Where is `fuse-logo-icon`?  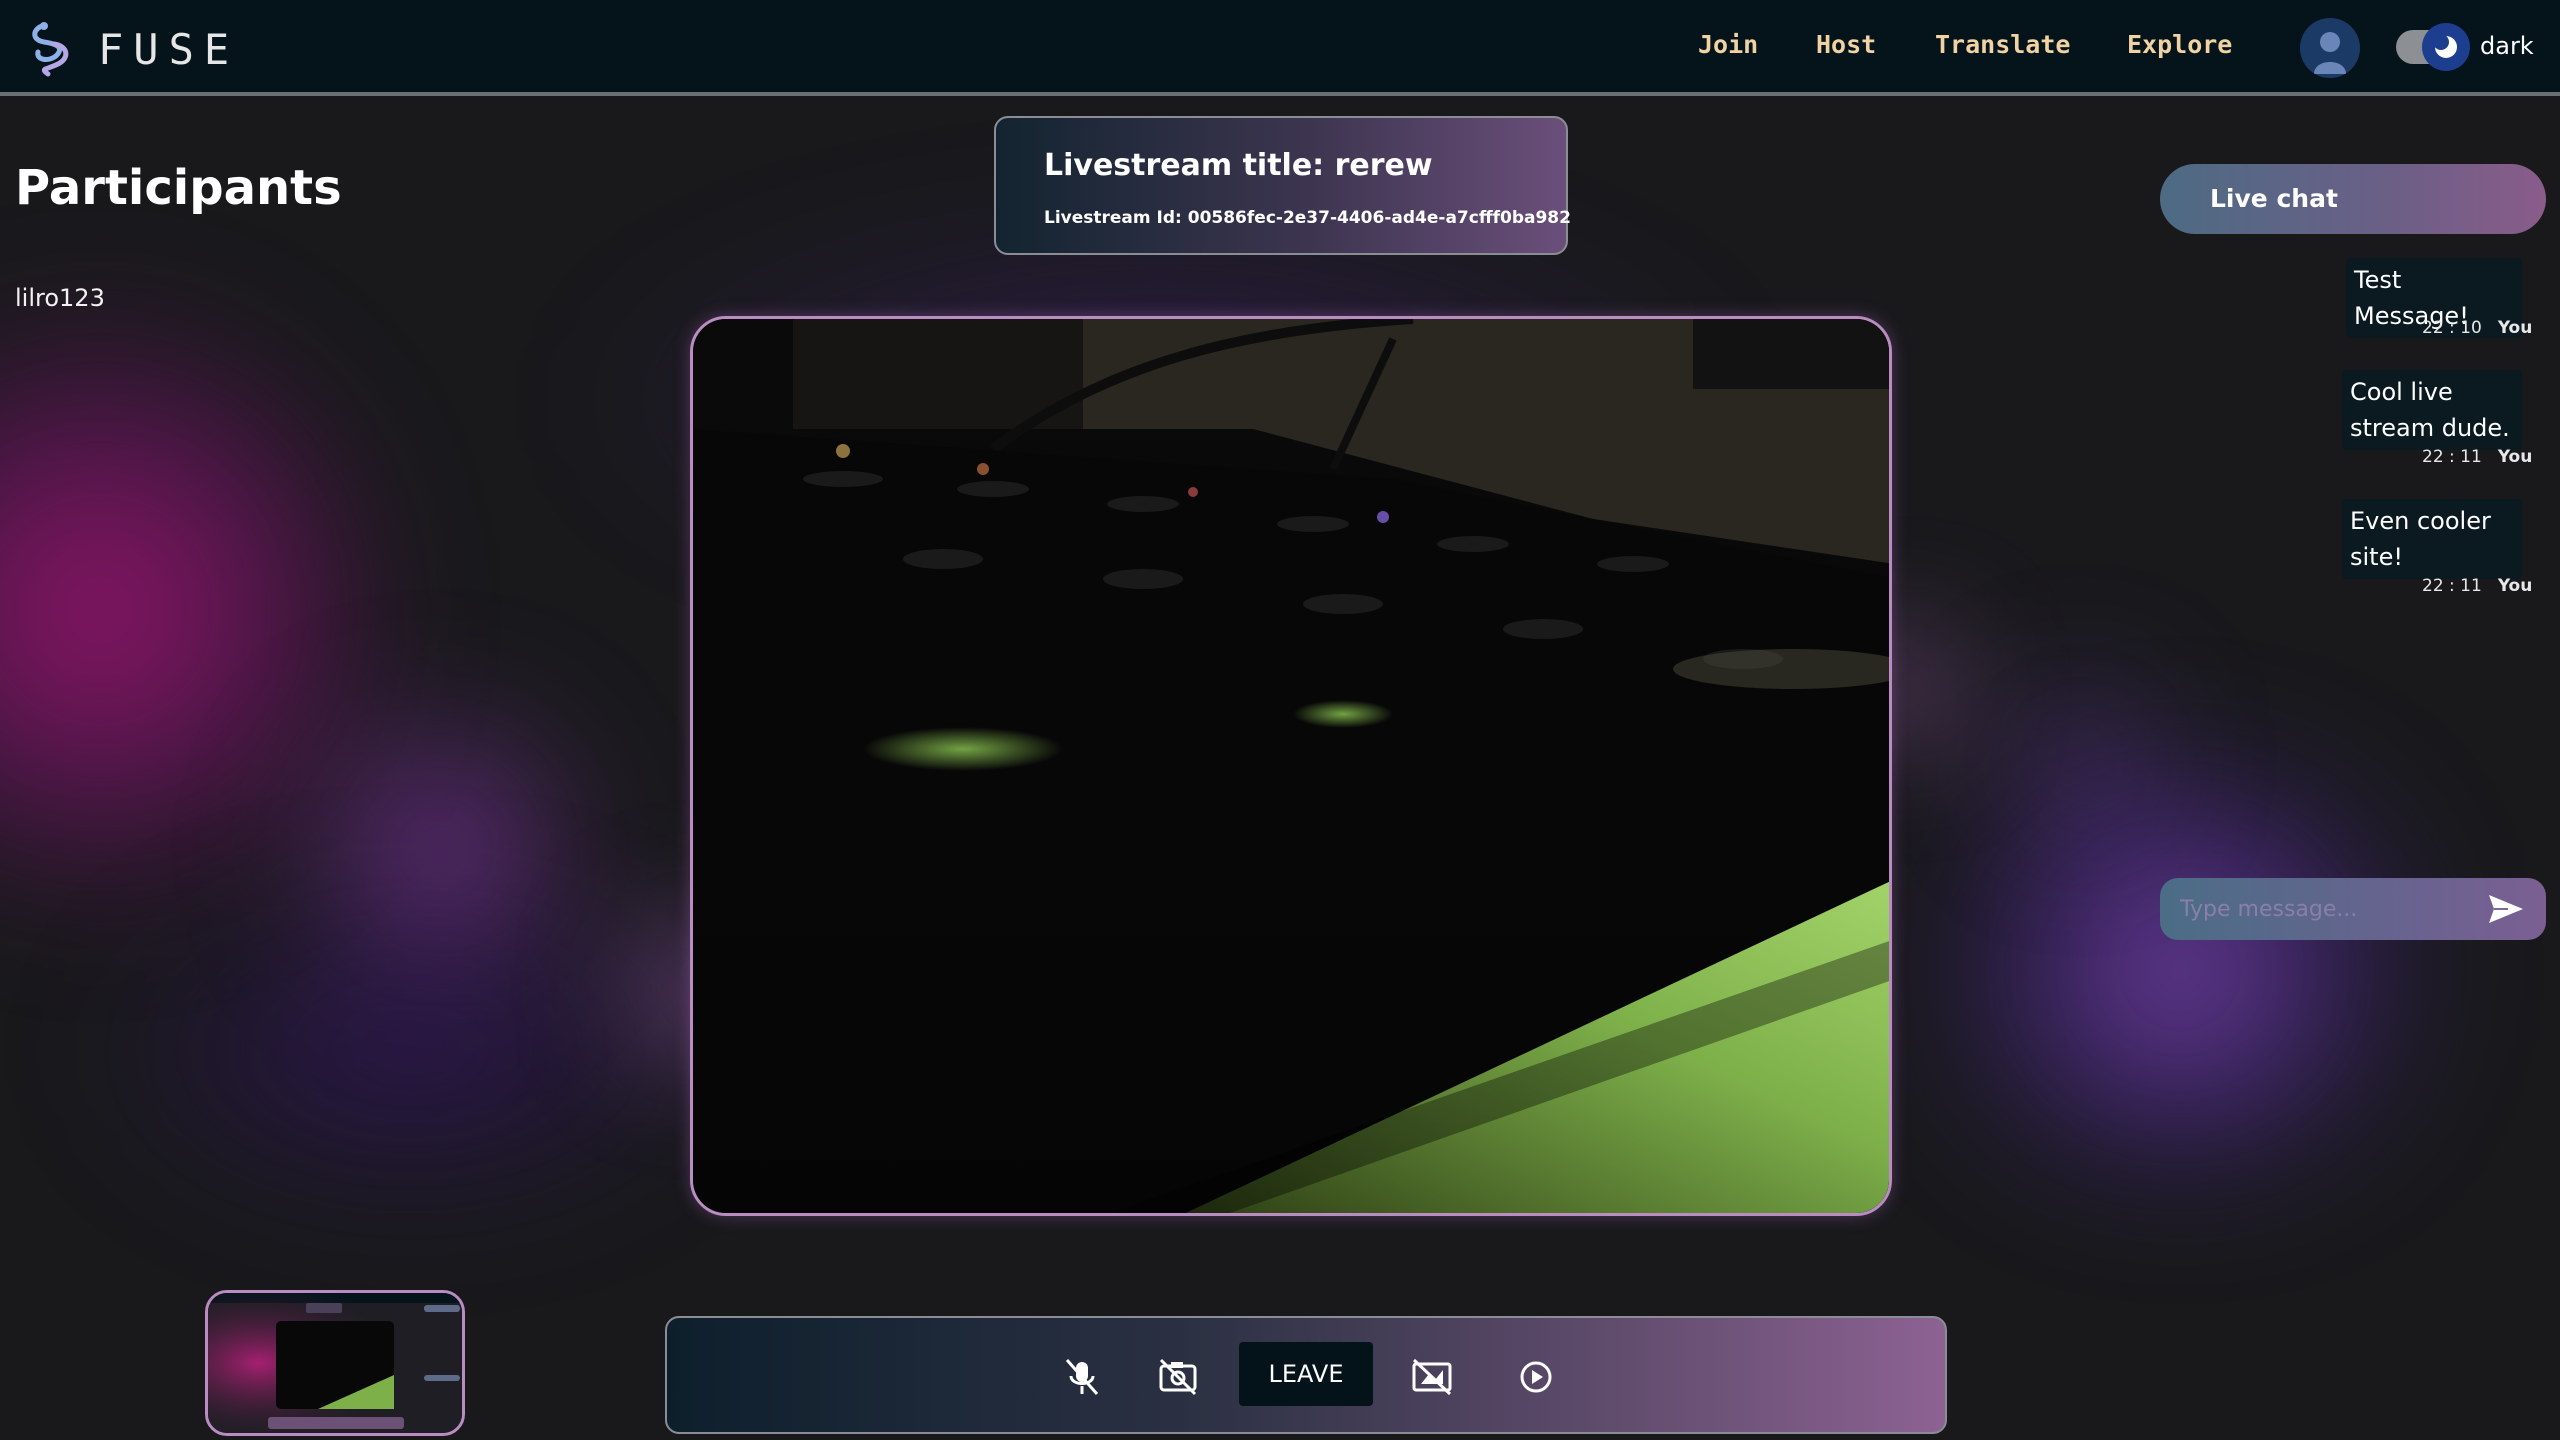 fuse-logo-icon is located at coordinates (50, 49).